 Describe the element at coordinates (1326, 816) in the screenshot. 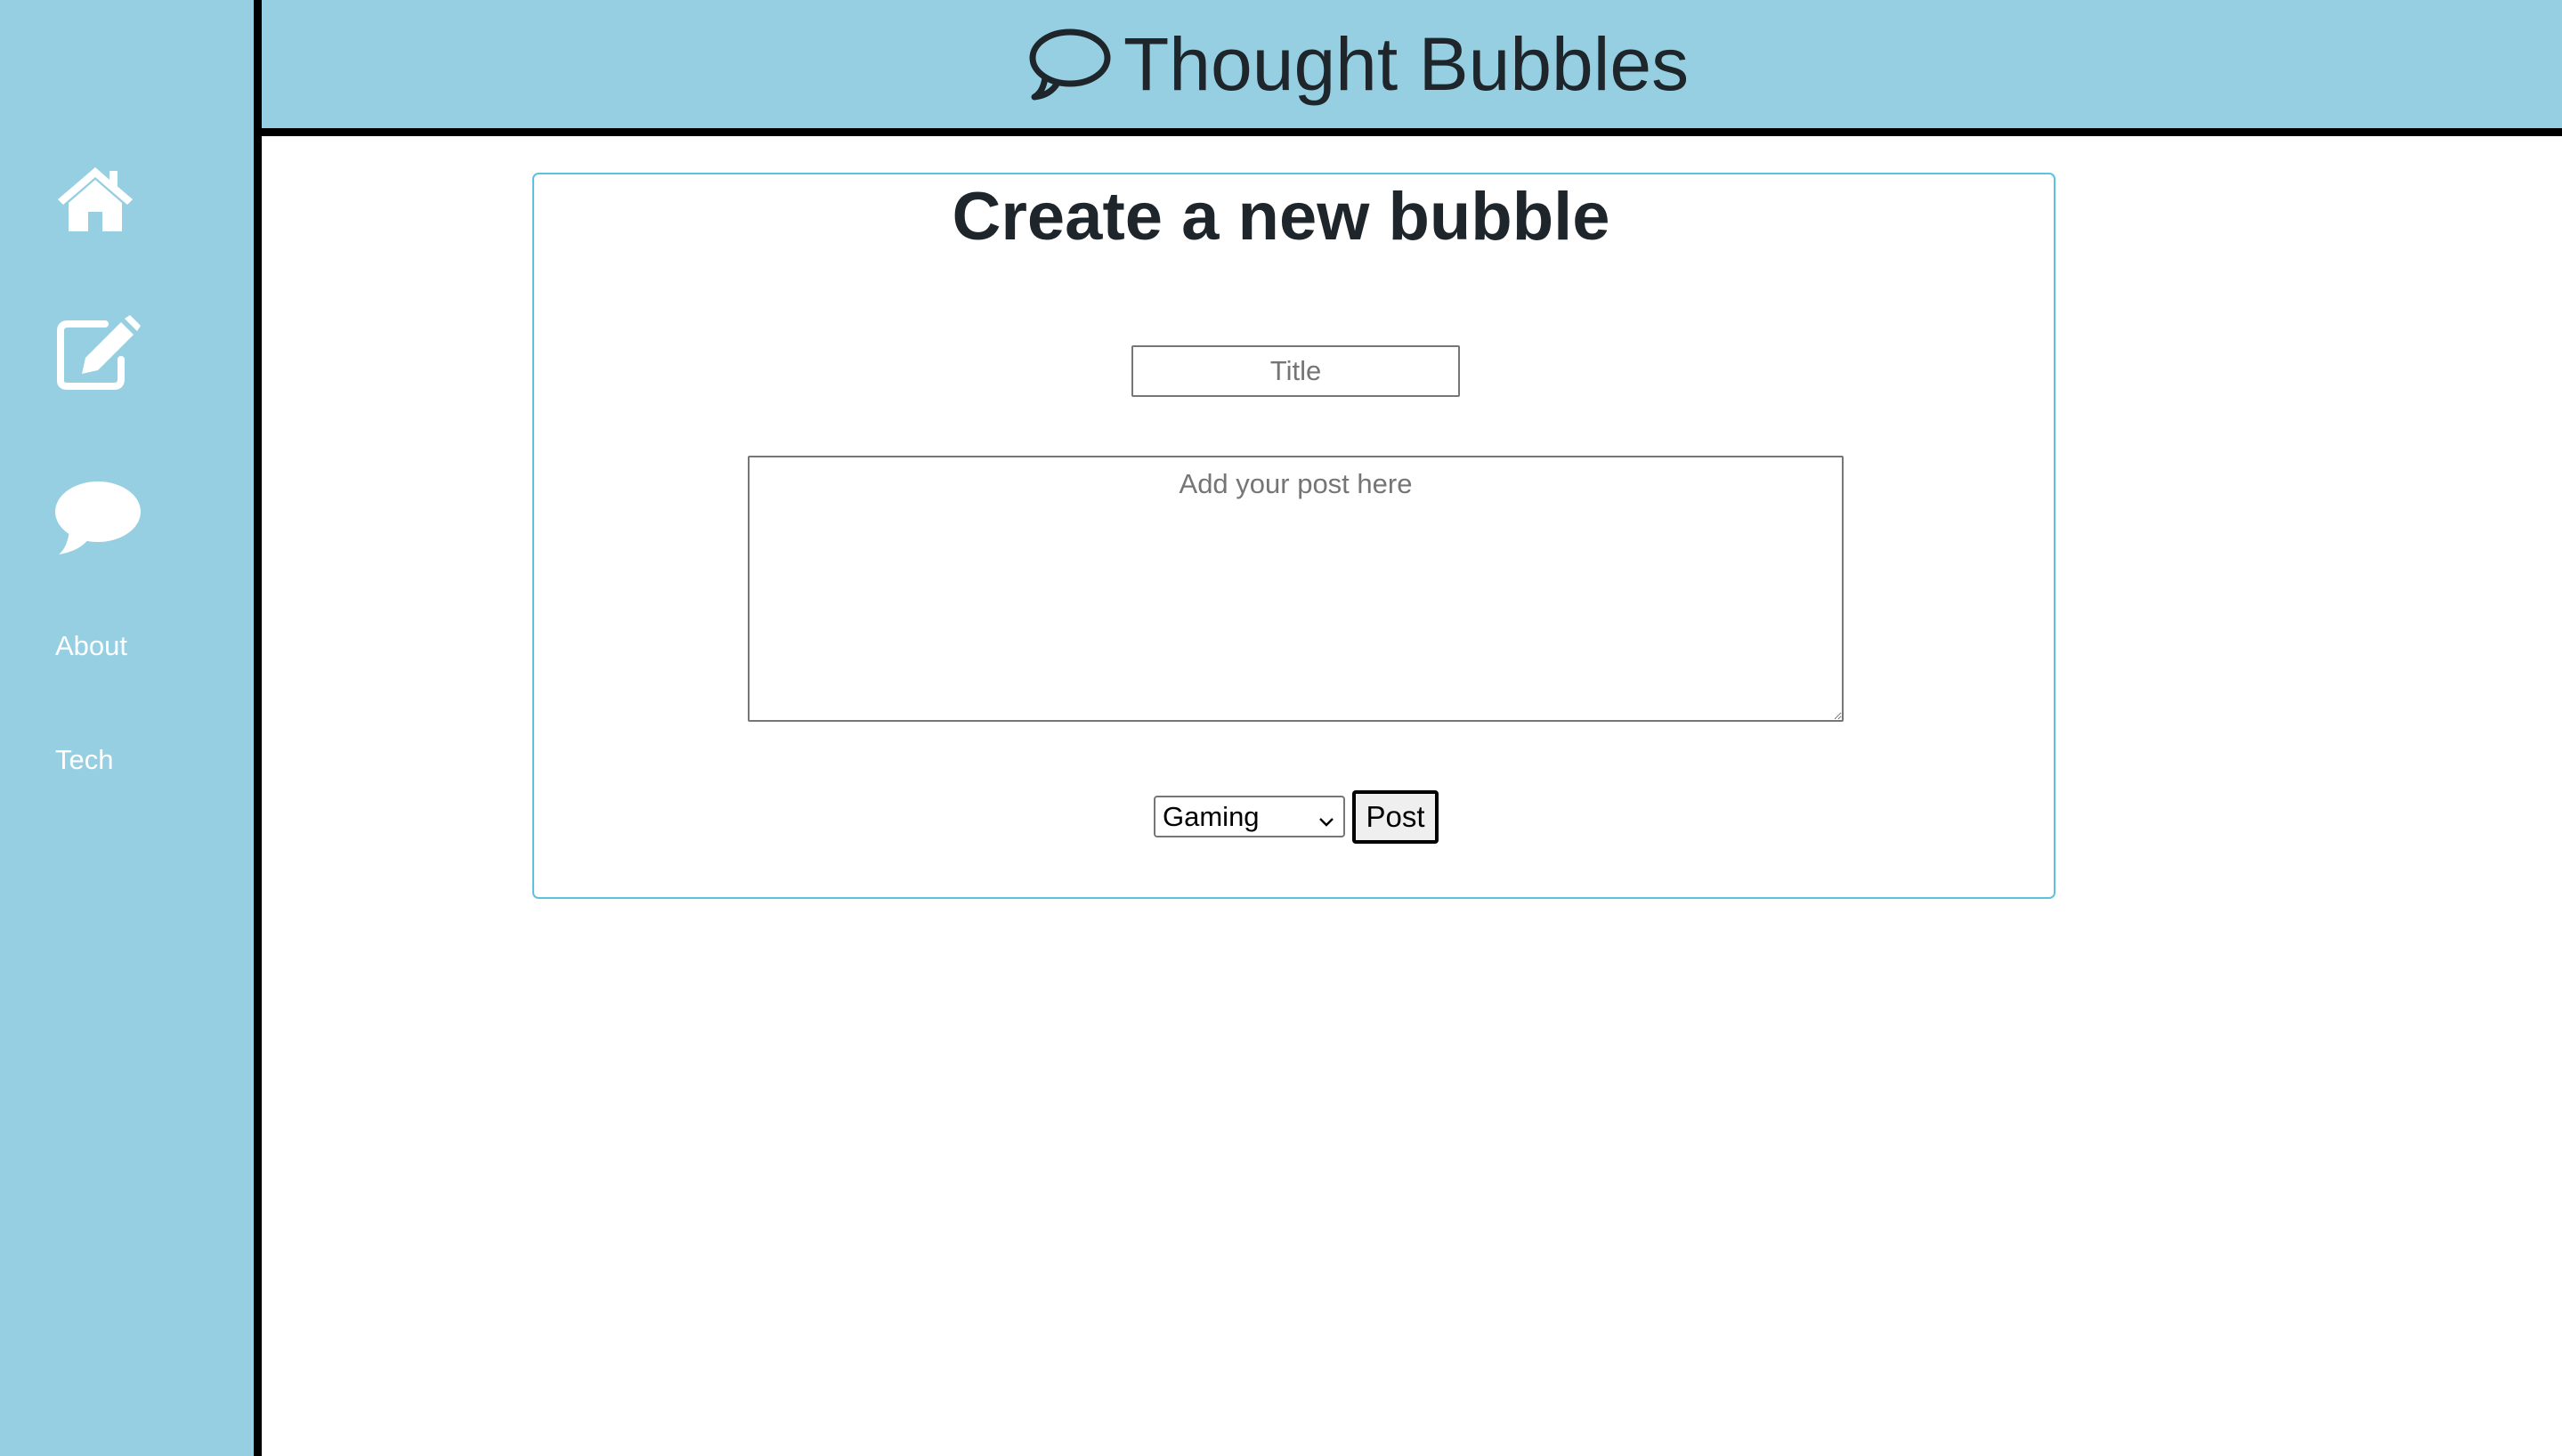

I see `chevron-down-icon` at that location.